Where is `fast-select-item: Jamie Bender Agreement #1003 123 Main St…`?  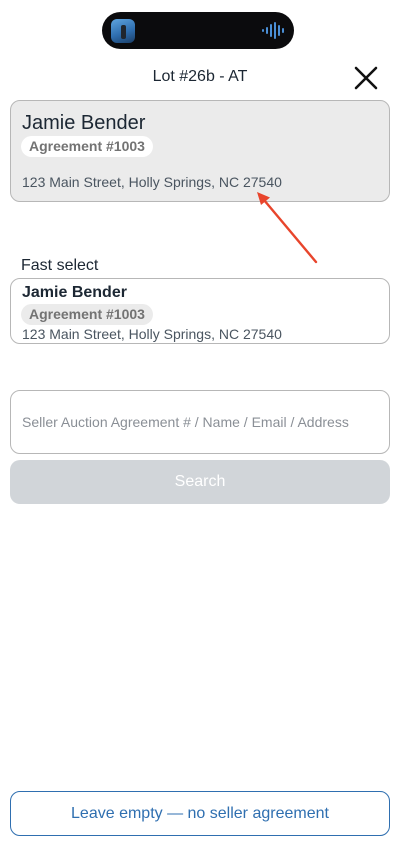 fast-select-item: Jamie Bender Agreement #1003 123 Main St… is located at coordinates (200, 311).